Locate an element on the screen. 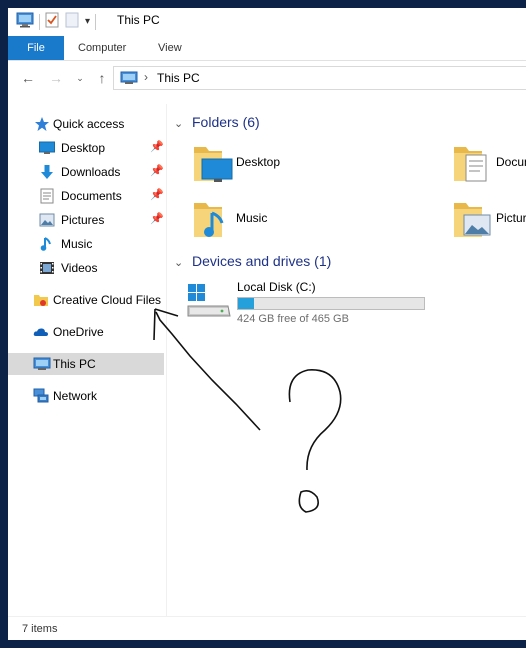 The image size is (526, 648). folder-tile-pictures: Pictures is located at coordinates (489, 221).